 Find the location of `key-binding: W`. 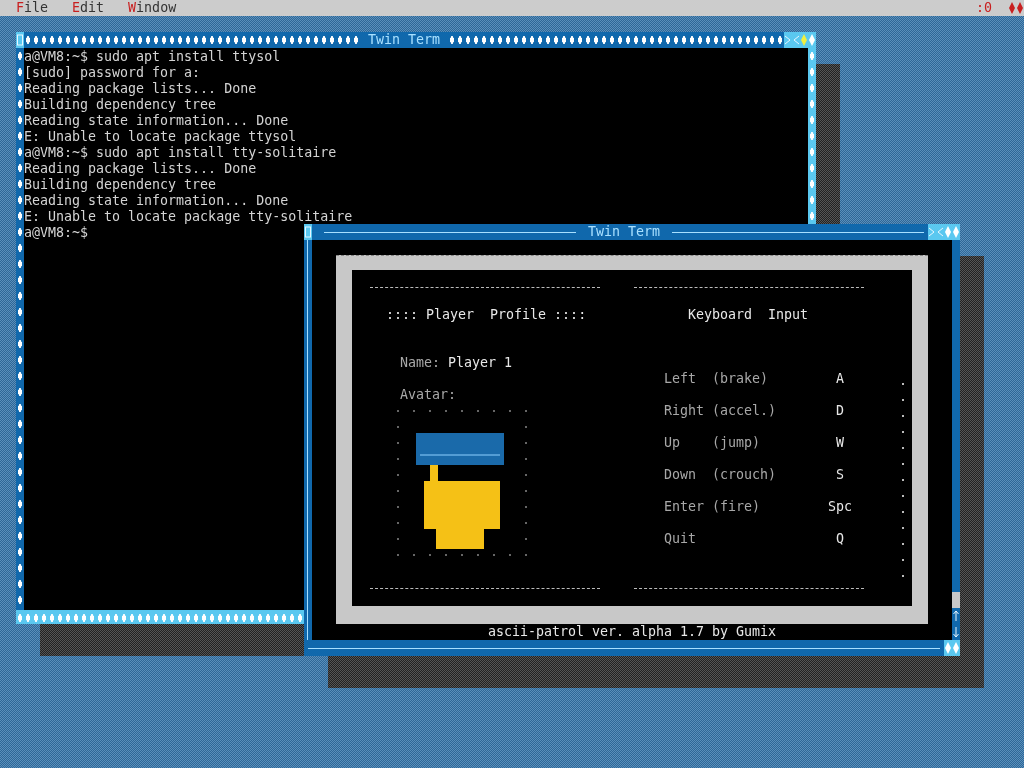

key-binding: W is located at coordinates (840, 443).